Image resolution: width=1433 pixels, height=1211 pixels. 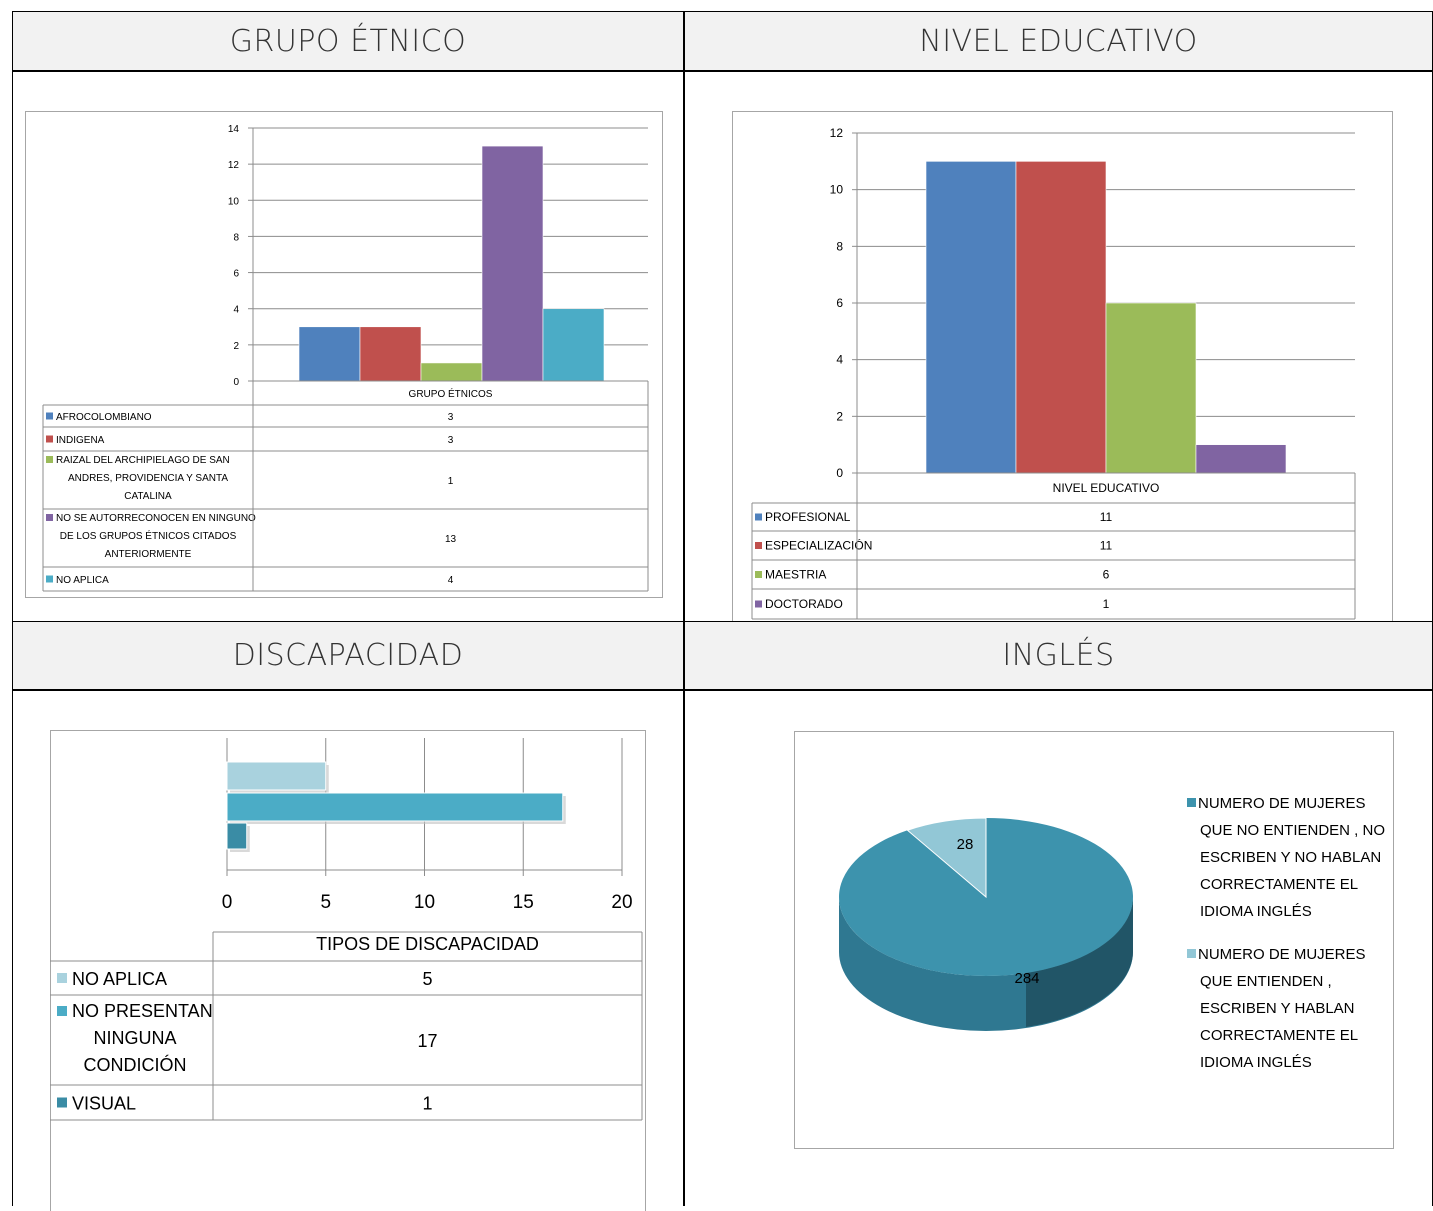 I want to click on table-row-label: DE LOS GRUPOS ÉTNICOS CITADOS, so click(x=148, y=535).